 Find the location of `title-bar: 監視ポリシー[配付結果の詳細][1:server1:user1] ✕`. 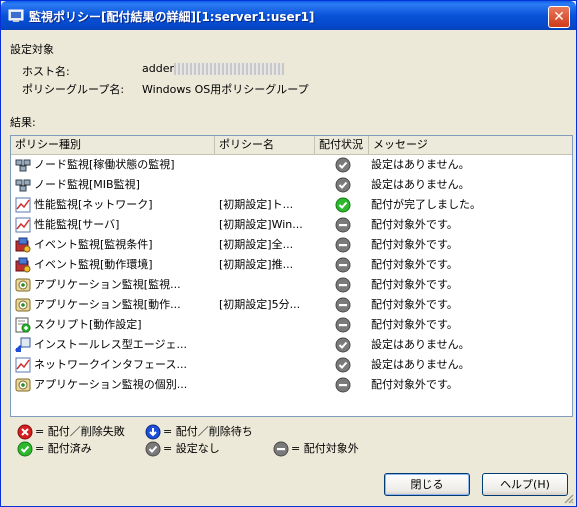

title-bar: 監視ポリシー[配付結果の詳細][1:server1:user1] ✕ is located at coordinates (288, 15).